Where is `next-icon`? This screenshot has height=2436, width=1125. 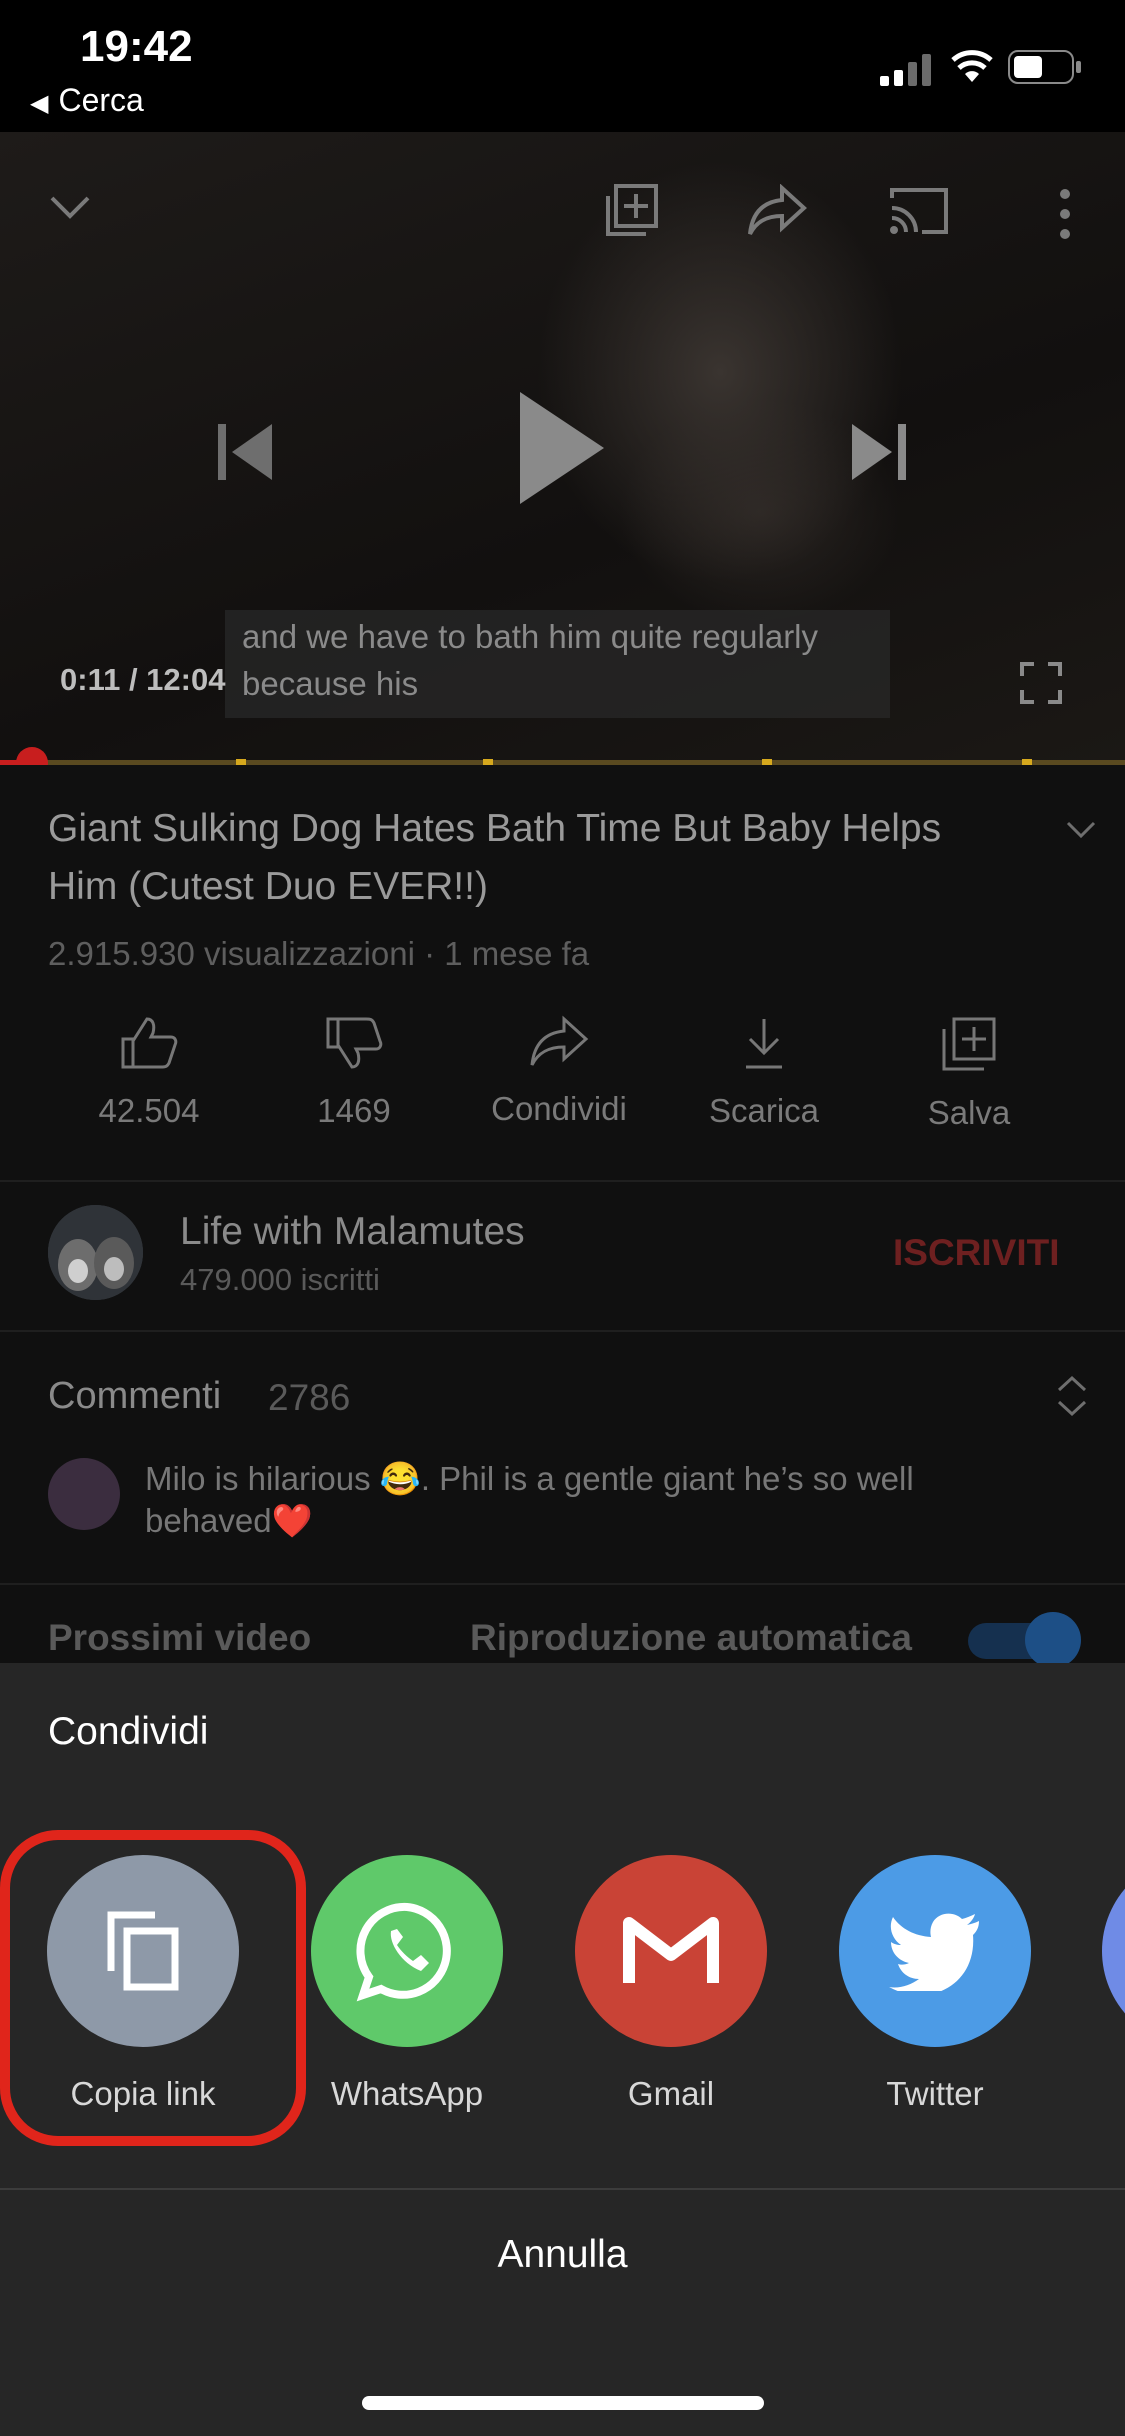 next-icon is located at coordinates (878, 452).